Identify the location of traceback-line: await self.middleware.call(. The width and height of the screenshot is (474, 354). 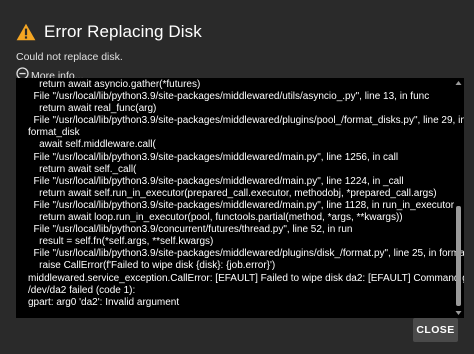
(92, 145).